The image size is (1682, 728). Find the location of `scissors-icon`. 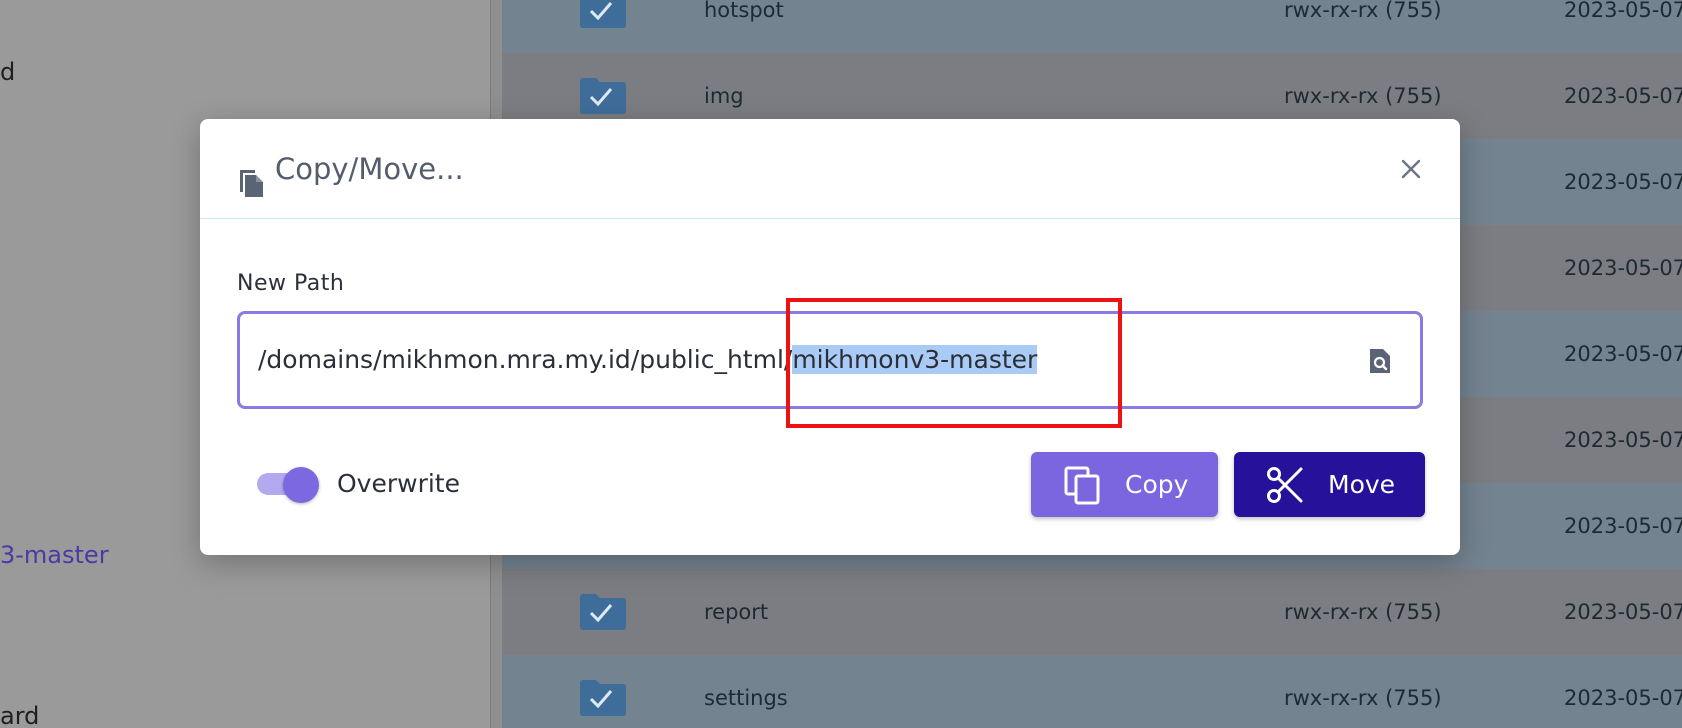

scissors-icon is located at coordinates (1285, 485).